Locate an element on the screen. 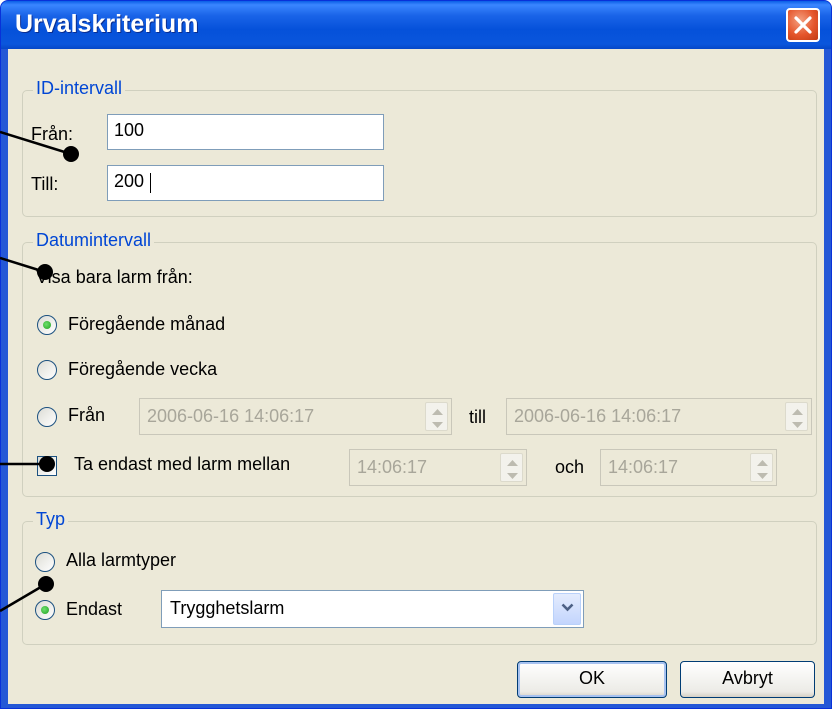 This screenshot has width=832, height=709. date-caption: Visa bara larm från: is located at coordinates (114, 277).